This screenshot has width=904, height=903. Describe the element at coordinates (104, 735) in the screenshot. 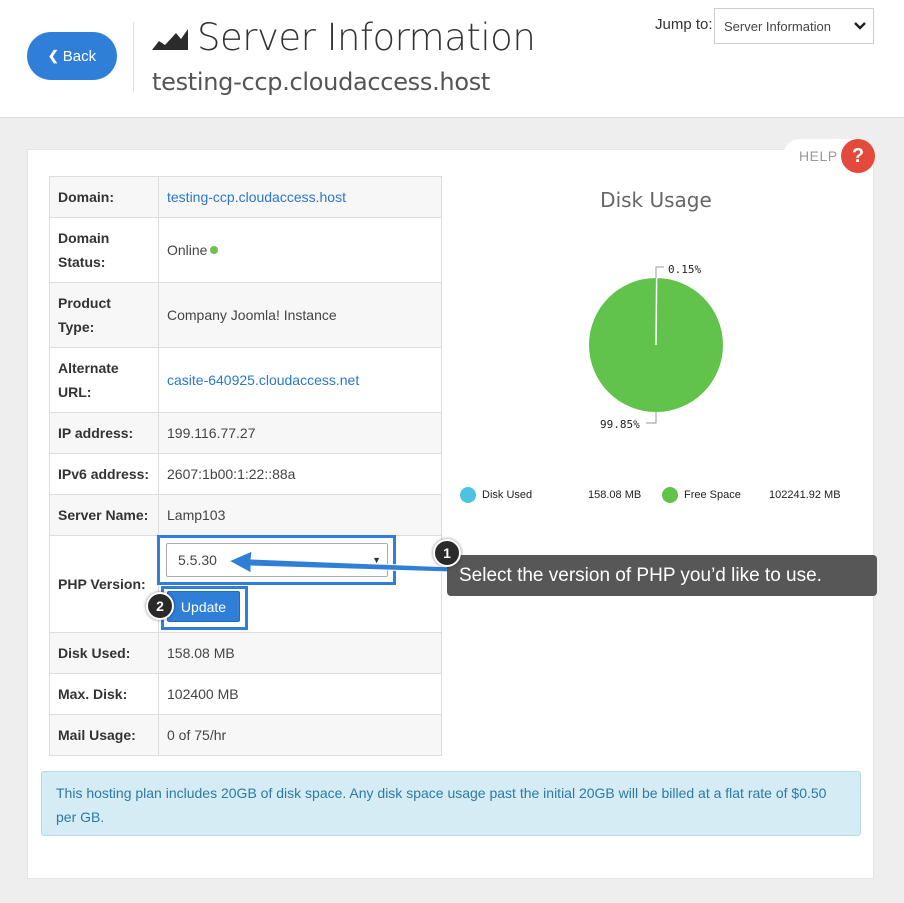

I see `row-label: Mail Usage:` at that location.